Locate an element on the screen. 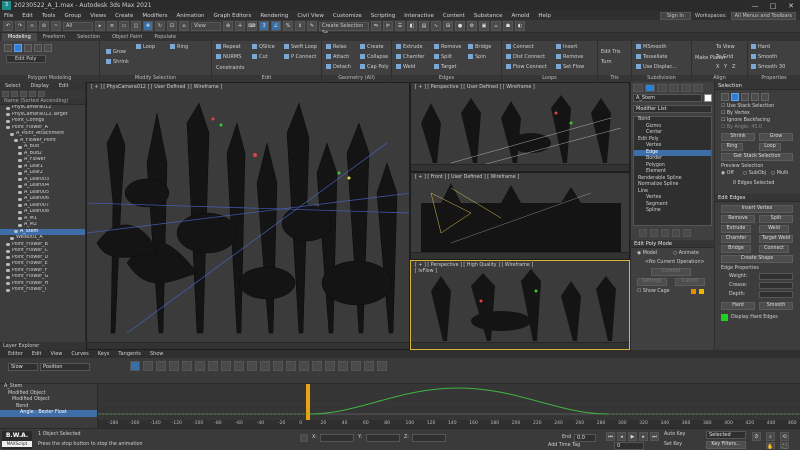 This screenshot has width=800, height=450. extrude-button: Extrude is located at coordinates (409, 47).